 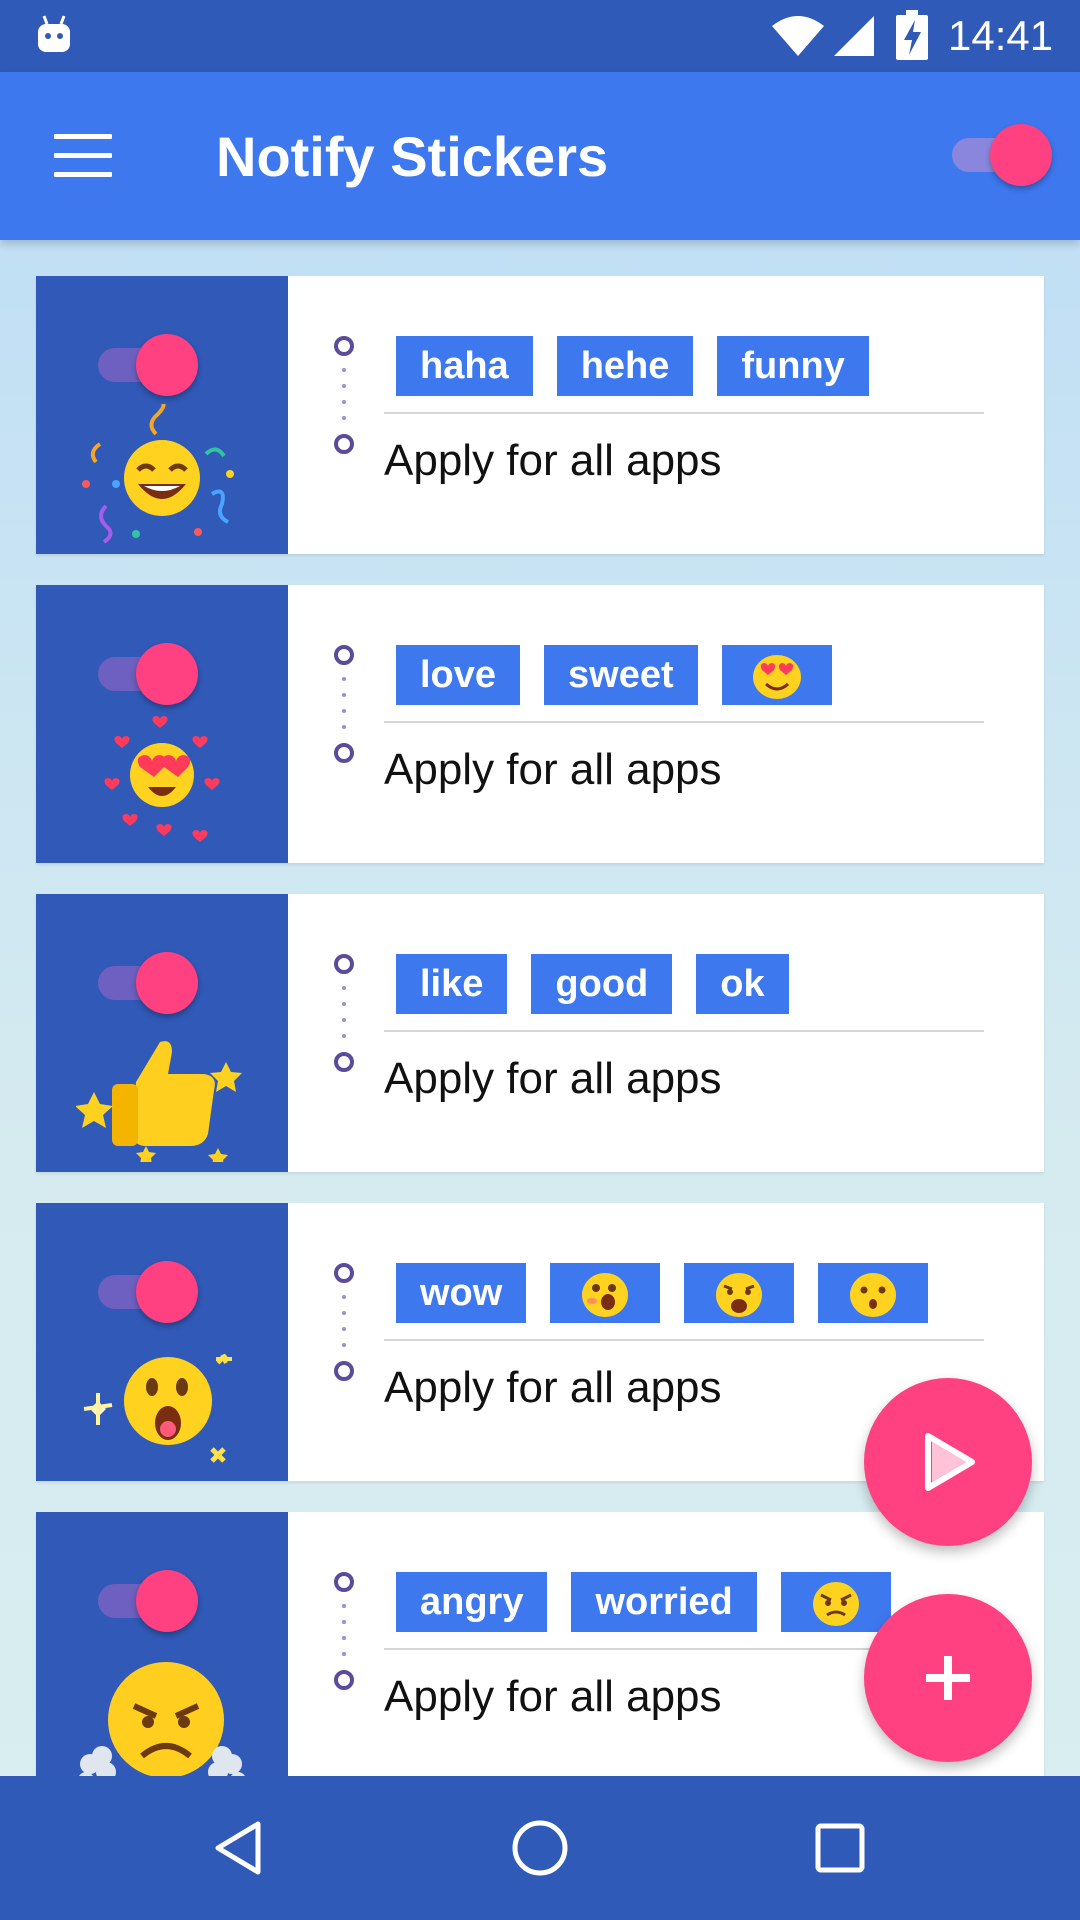 I want to click on shocked-emoji-icon, so click(x=739, y=1295).